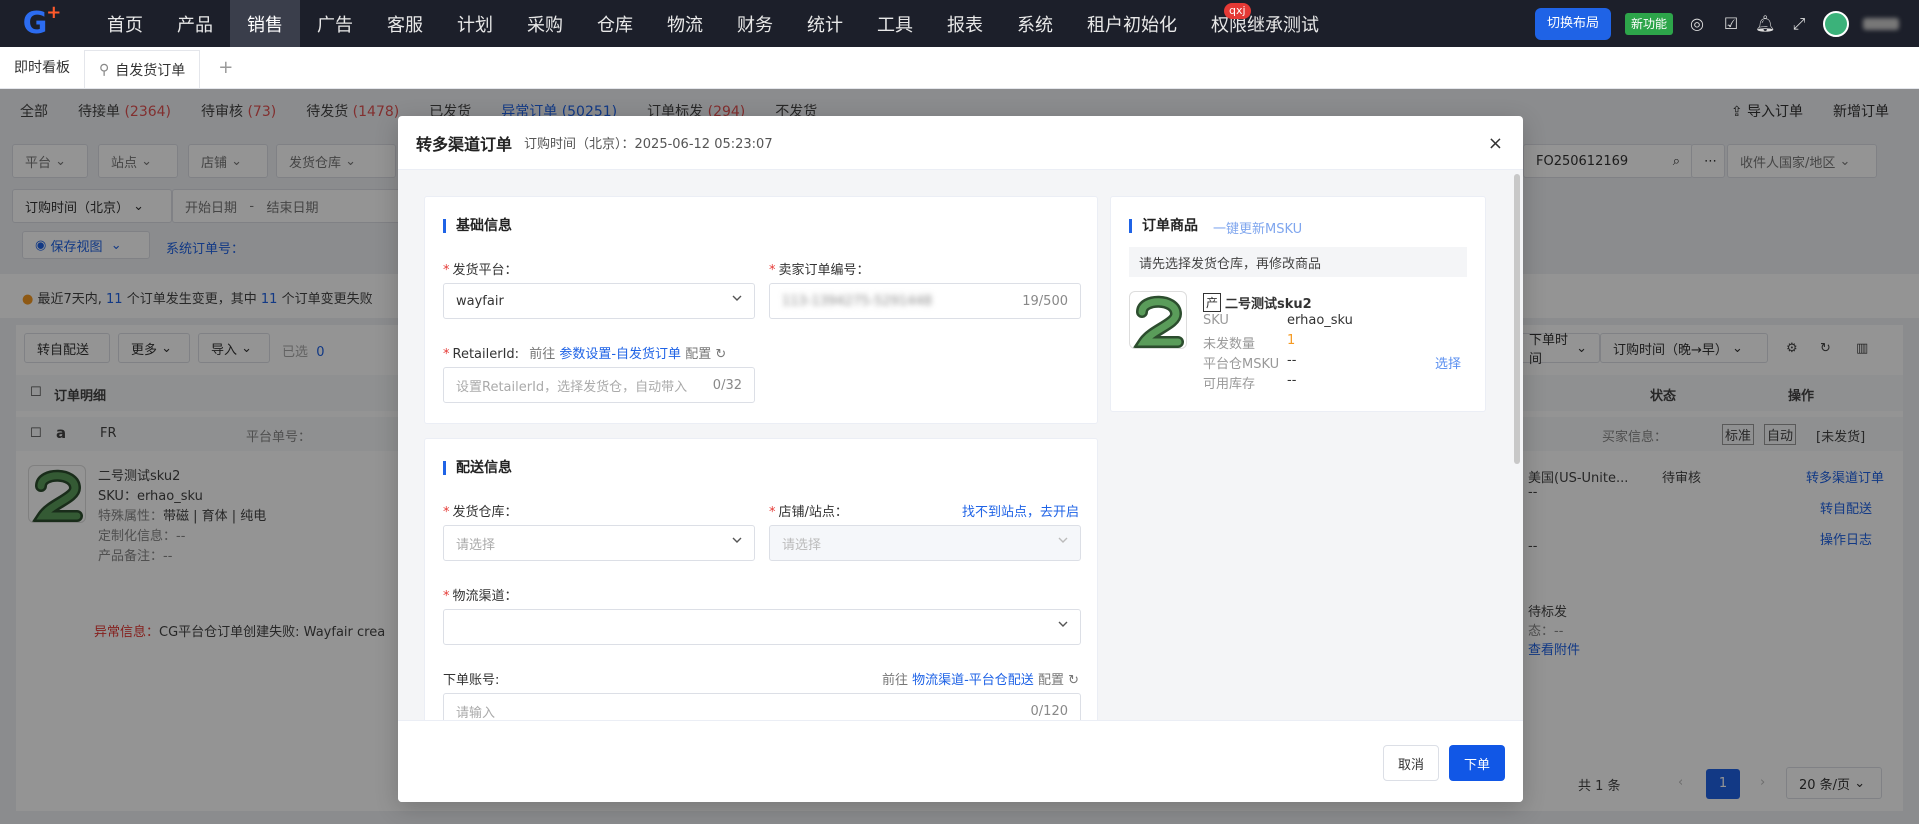 Image resolution: width=1919 pixels, height=824 pixels. I want to click on logistics-channel-config-link: 物流渠道-平台仓配送, so click(973, 680).